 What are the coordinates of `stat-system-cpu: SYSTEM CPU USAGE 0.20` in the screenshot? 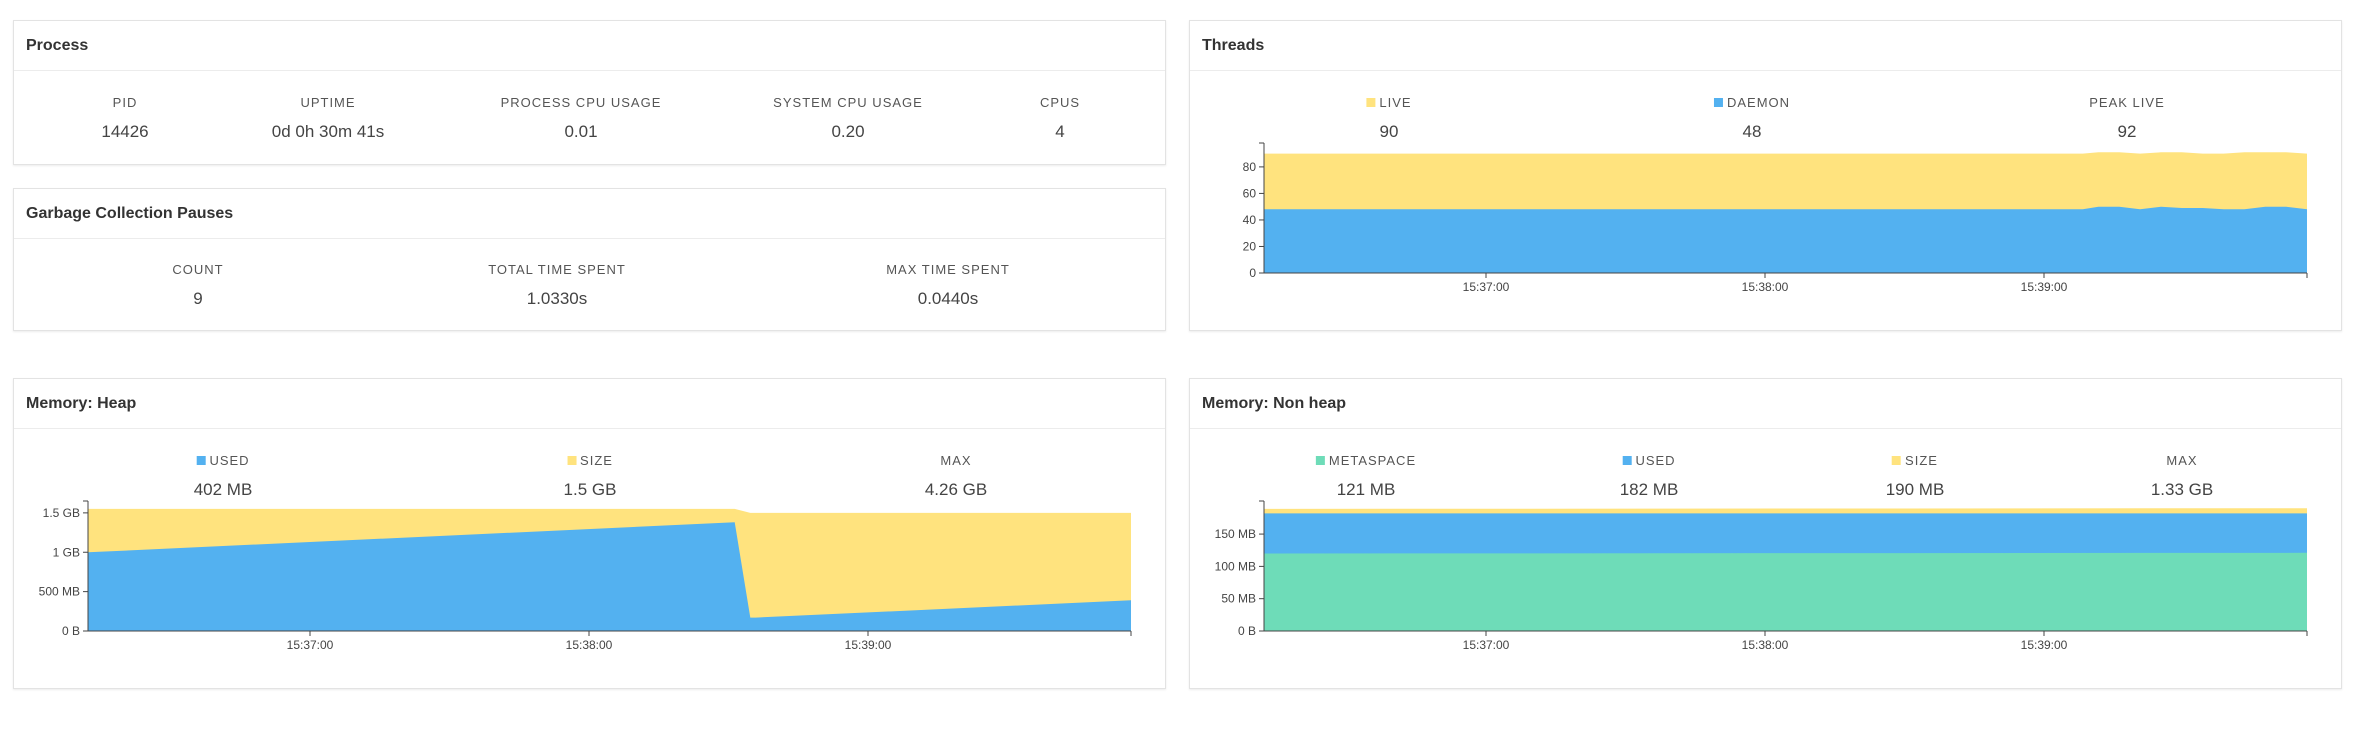 It's located at (848, 118).